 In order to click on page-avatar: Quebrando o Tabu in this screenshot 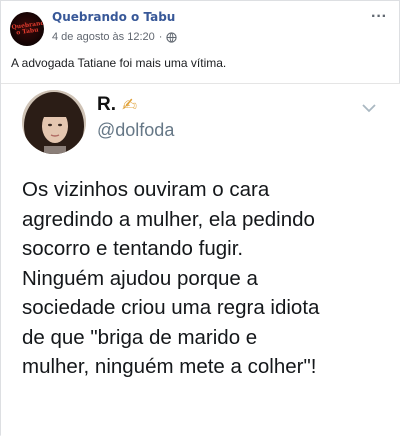, I will do `click(27, 29)`.